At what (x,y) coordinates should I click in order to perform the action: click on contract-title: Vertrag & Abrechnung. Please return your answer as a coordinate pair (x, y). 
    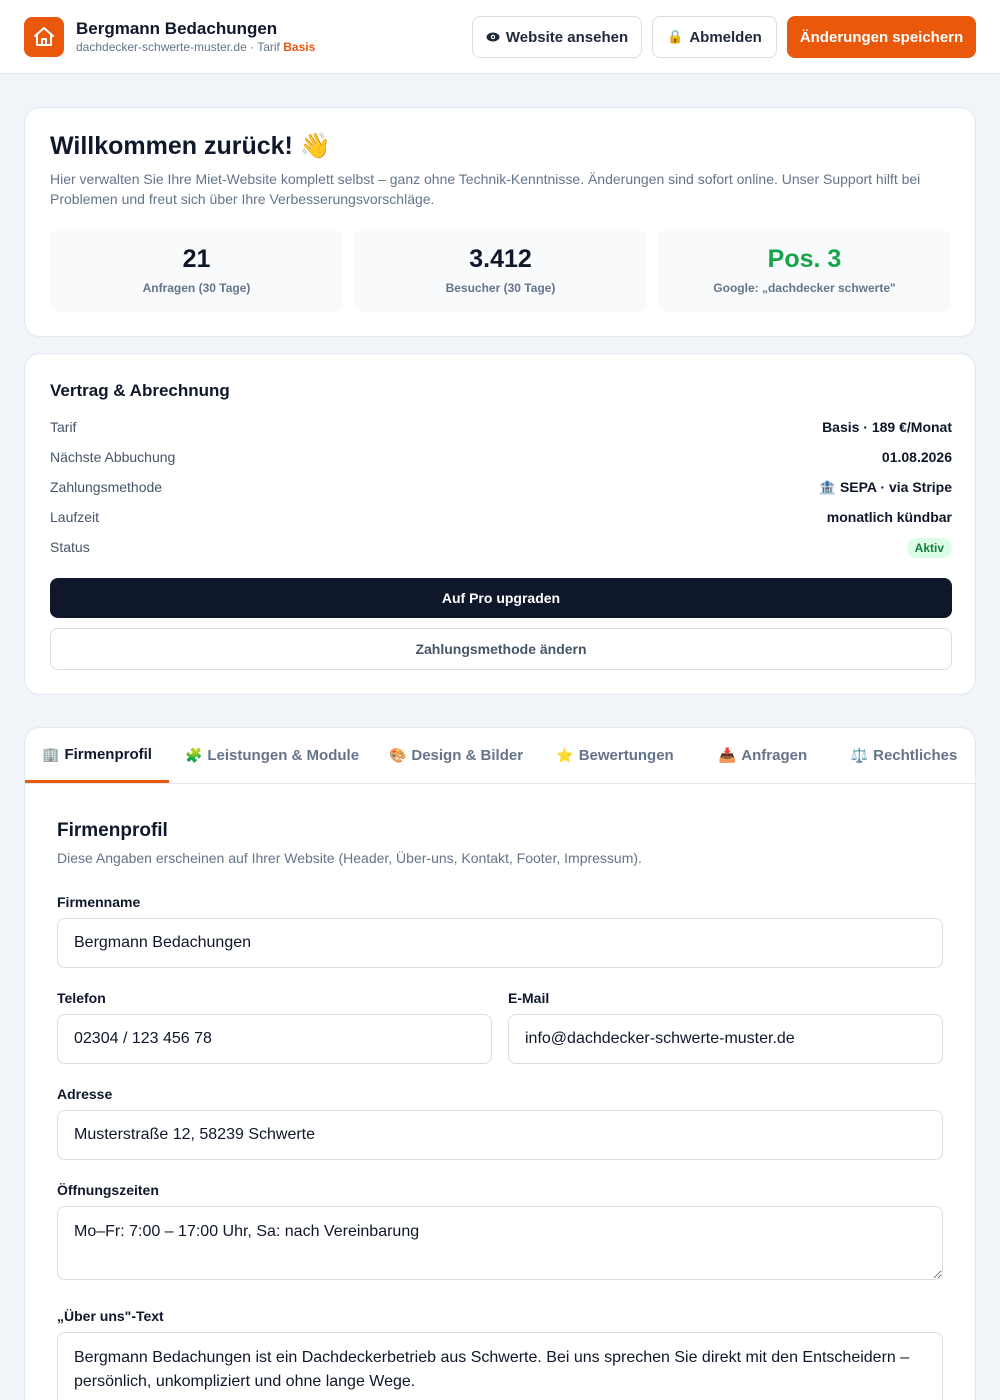
    Looking at the image, I should click on (140, 390).